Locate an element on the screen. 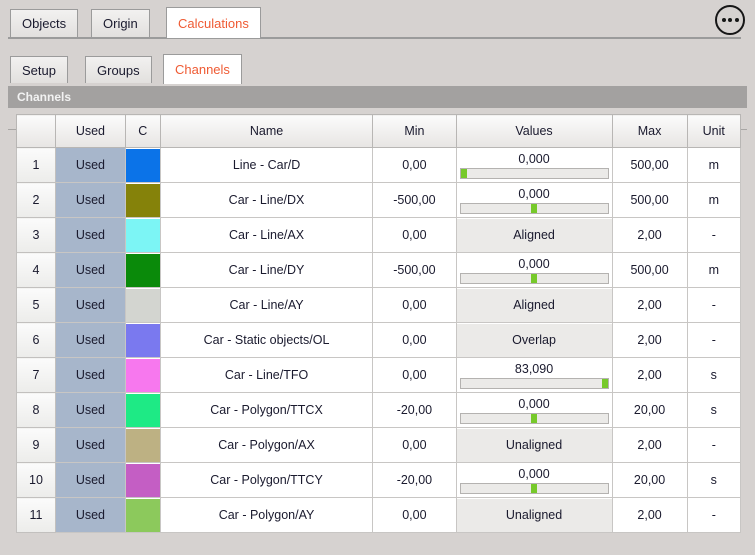 This screenshot has width=755, height=555. column-header-max: Max is located at coordinates (649, 131).